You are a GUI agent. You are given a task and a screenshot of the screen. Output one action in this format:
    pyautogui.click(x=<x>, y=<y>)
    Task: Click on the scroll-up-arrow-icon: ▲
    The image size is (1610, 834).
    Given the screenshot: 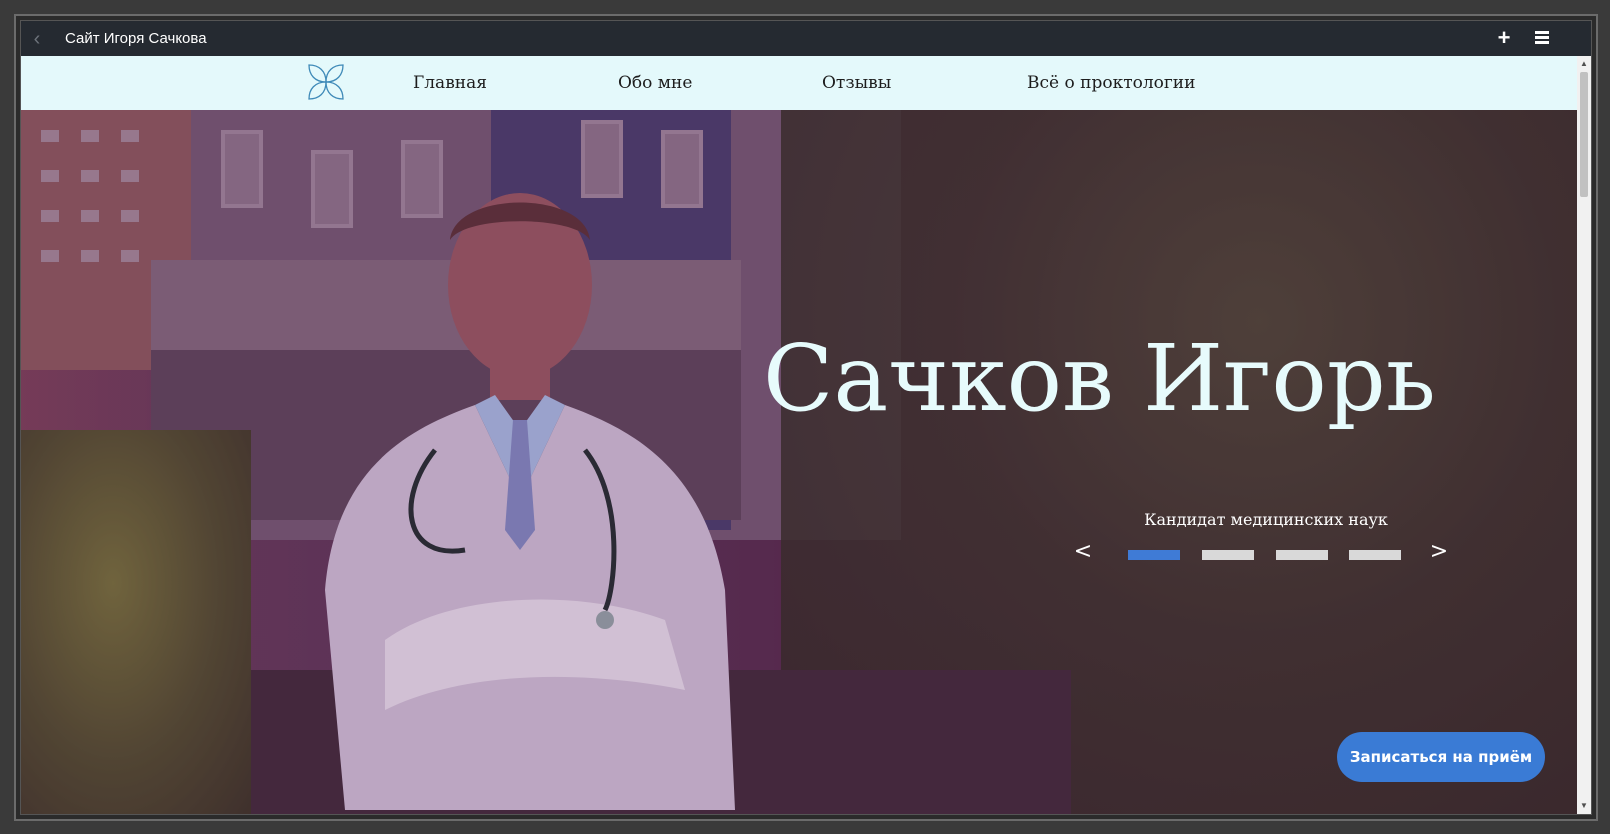 What is the action you would take?
    pyautogui.click(x=1584, y=64)
    